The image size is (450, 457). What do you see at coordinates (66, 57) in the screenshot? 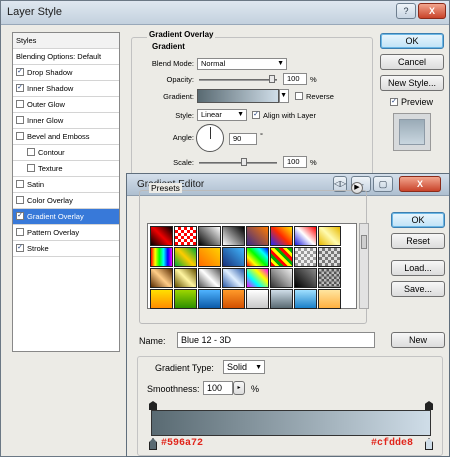
I see `style-item-blending-options: Blending Options: Default` at bounding box center [66, 57].